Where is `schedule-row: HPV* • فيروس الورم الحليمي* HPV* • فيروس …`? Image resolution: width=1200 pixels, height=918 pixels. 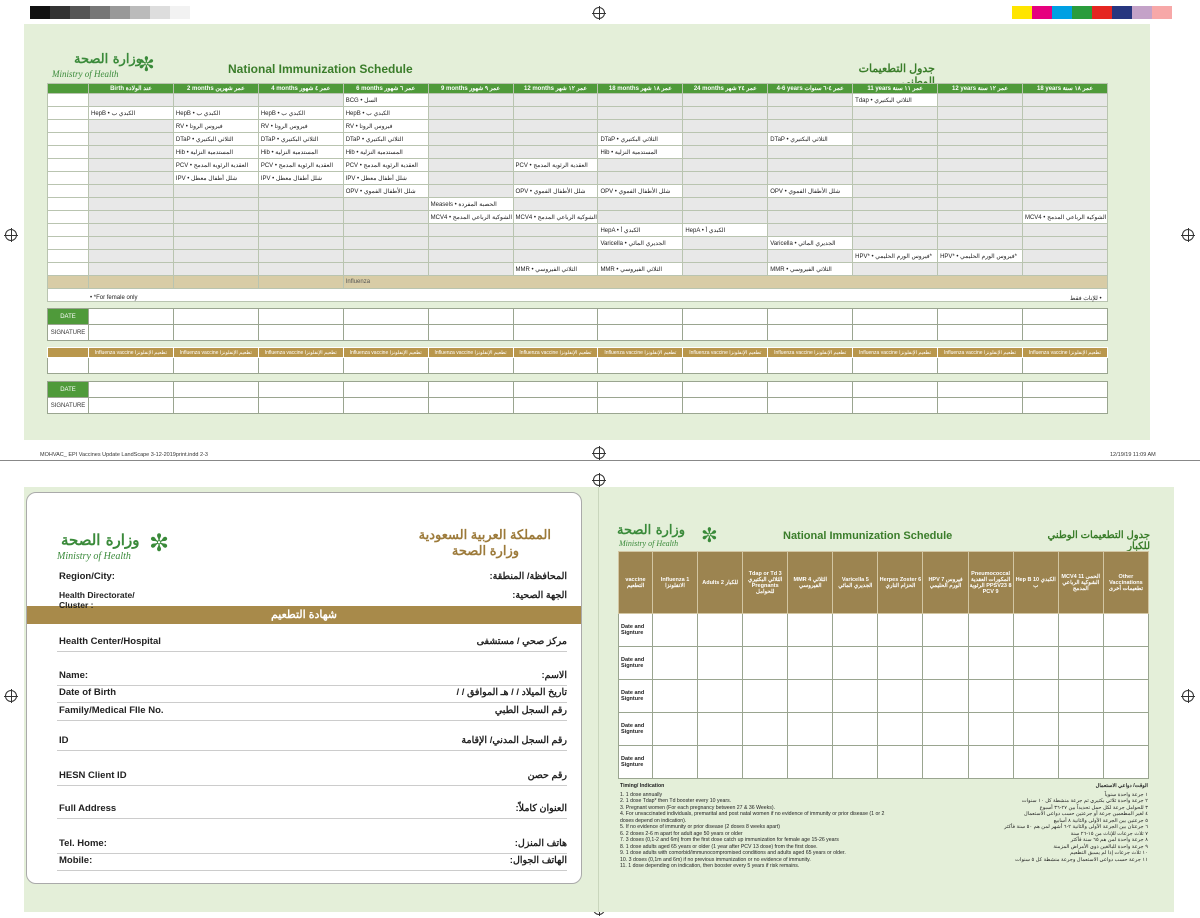
schedule-row: HPV* • فيروس الورم الحليمي* HPV* • فيروس … is located at coordinates (578, 256).